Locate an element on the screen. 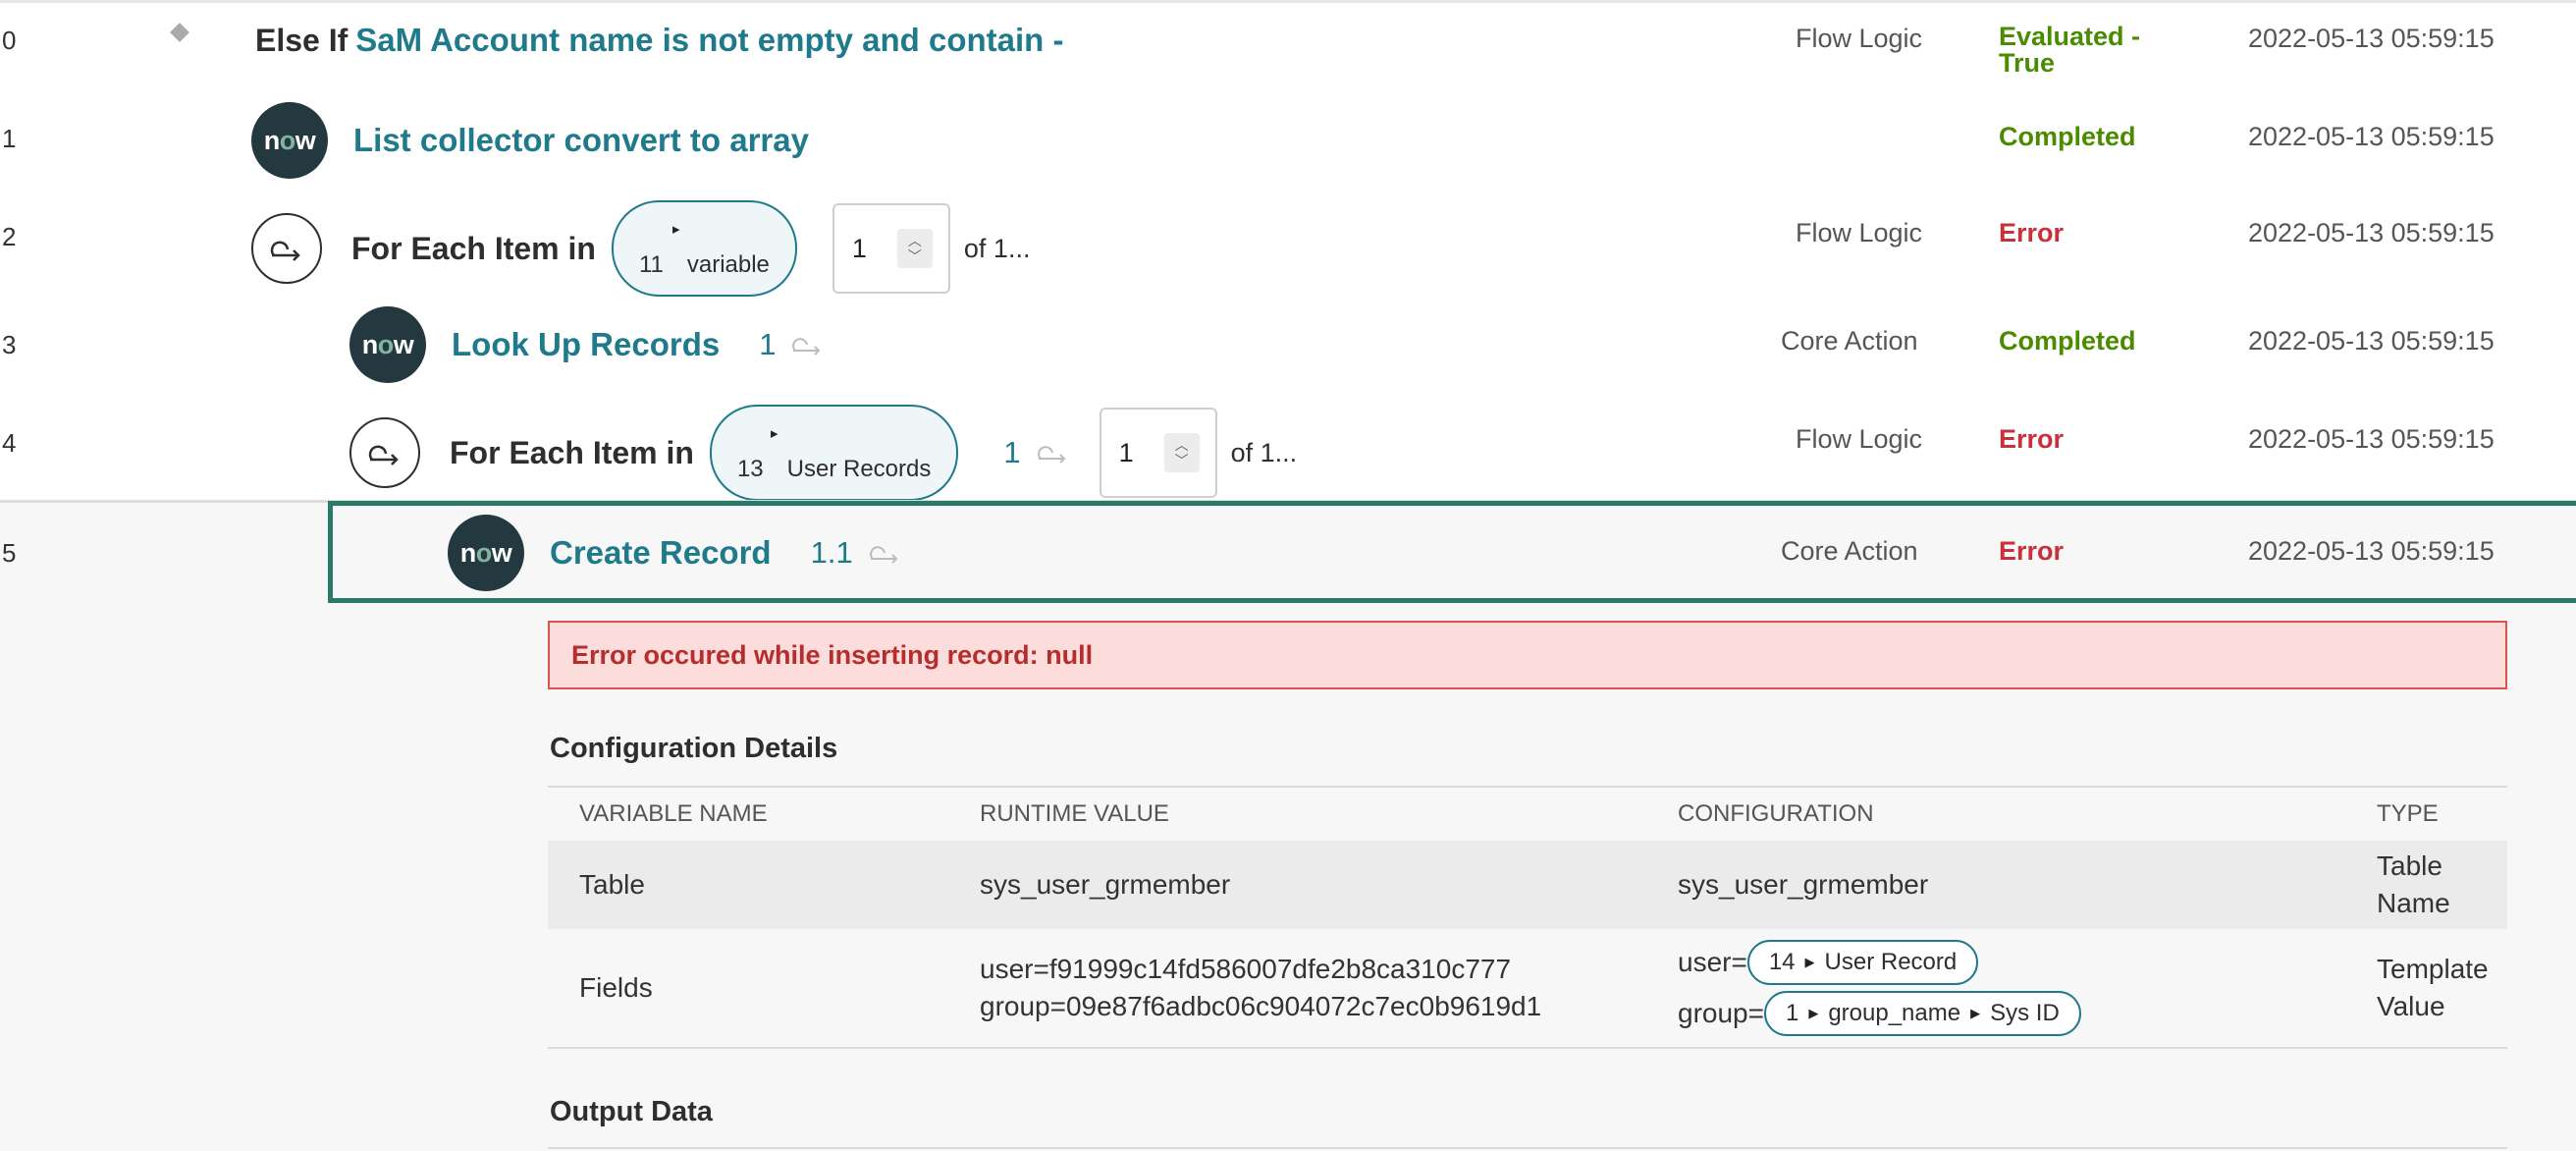 Image resolution: width=2576 pixels, height=1151 pixels. pill-label: User Records is located at coordinates (859, 469).